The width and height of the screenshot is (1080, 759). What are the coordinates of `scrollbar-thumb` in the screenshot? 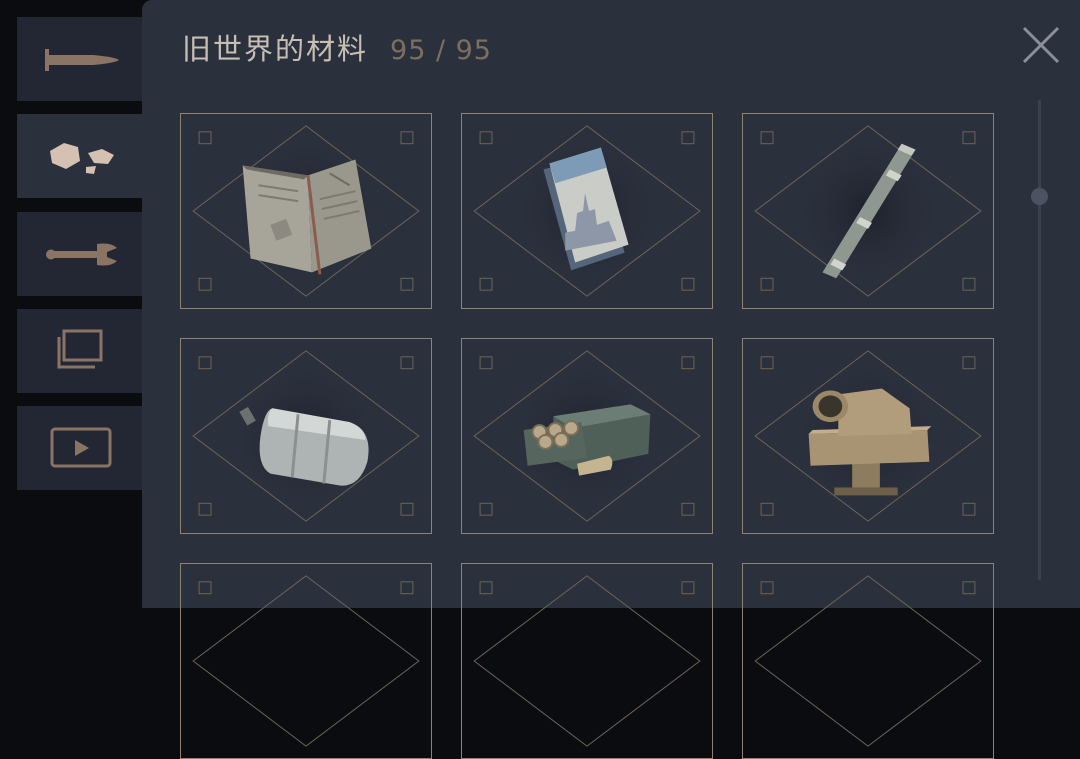 It's located at (1039, 196).